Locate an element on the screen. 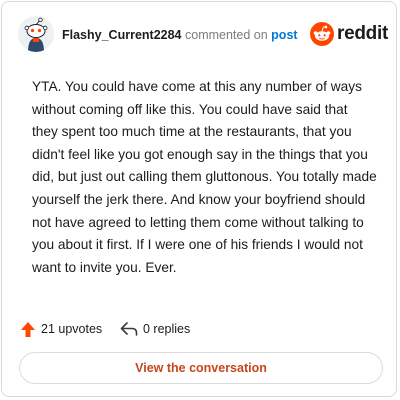  reddit-brand: reddit is located at coordinates (349, 34).